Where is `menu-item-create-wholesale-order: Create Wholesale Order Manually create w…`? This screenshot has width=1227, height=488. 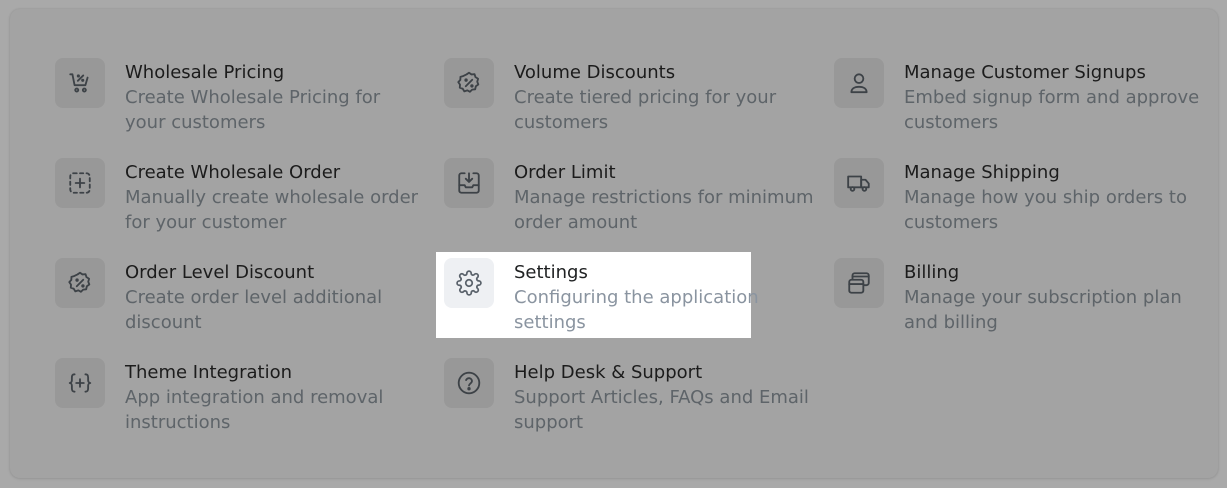 menu-item-create-wholesale-order: Create Wholesale Order Manually create w… is located at coordinates (236, 198).